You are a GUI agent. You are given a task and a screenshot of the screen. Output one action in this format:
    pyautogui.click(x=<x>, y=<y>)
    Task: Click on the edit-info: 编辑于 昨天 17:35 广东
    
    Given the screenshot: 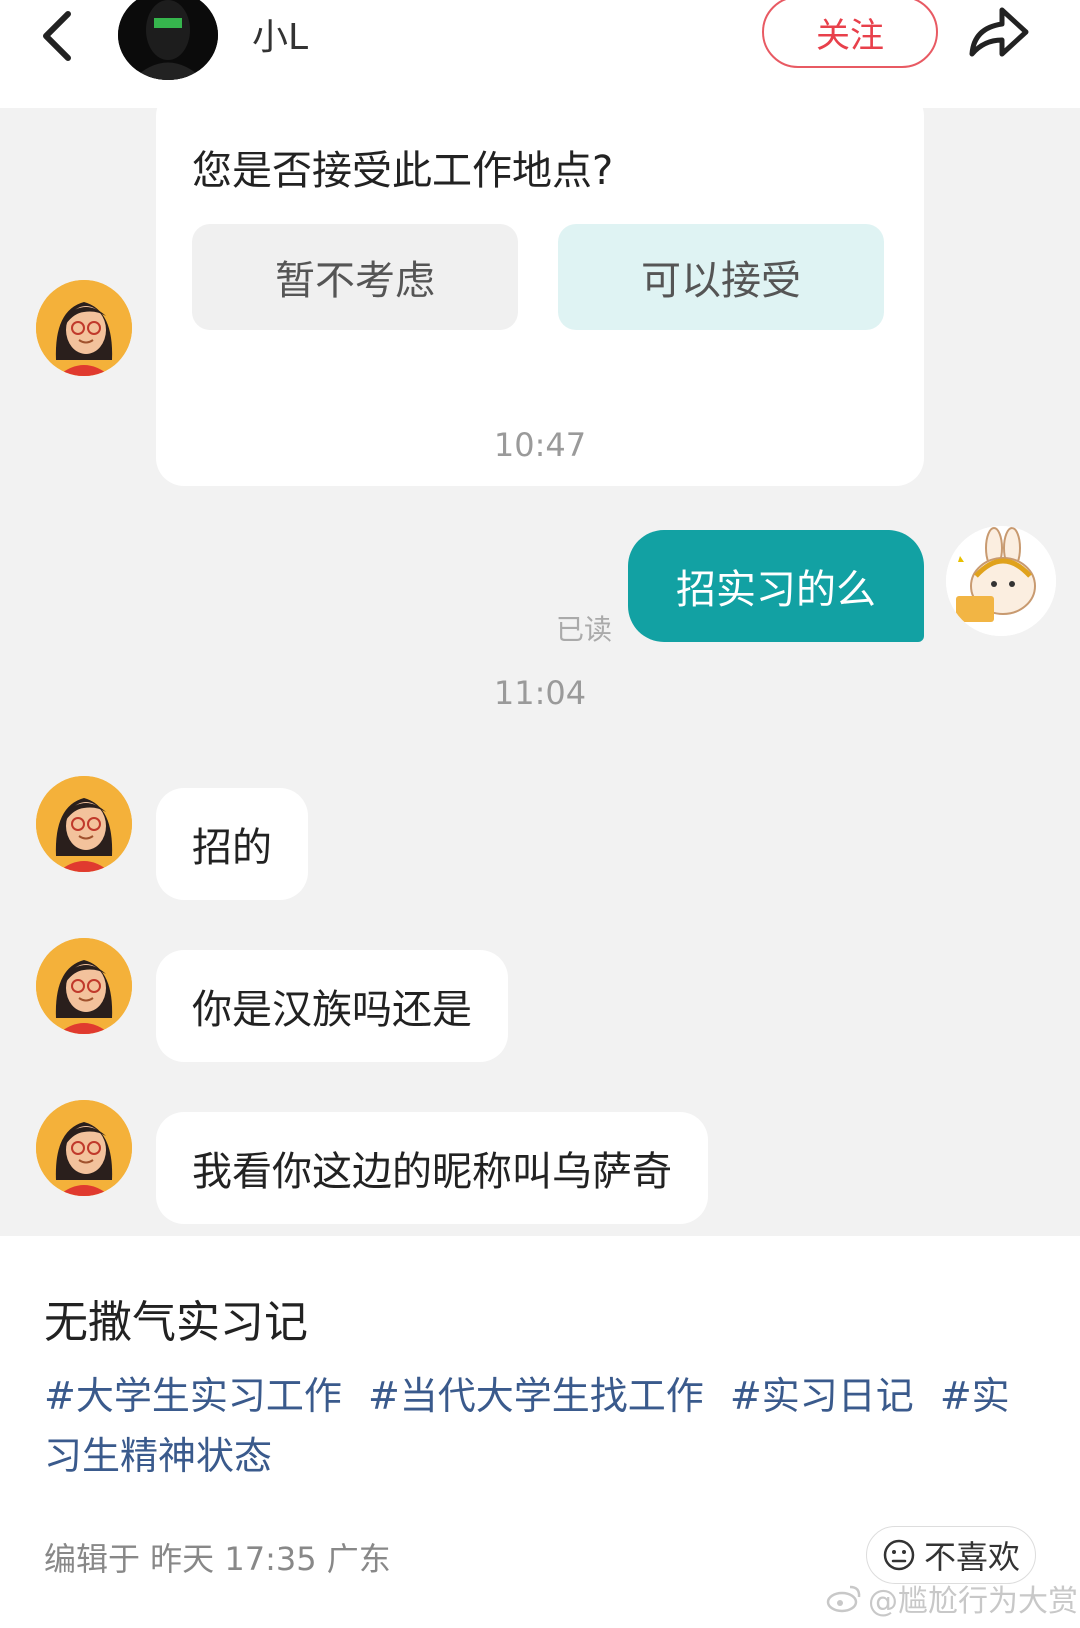 What is the action you would take?
    pyautogui.click(x=217, y=1559)
    